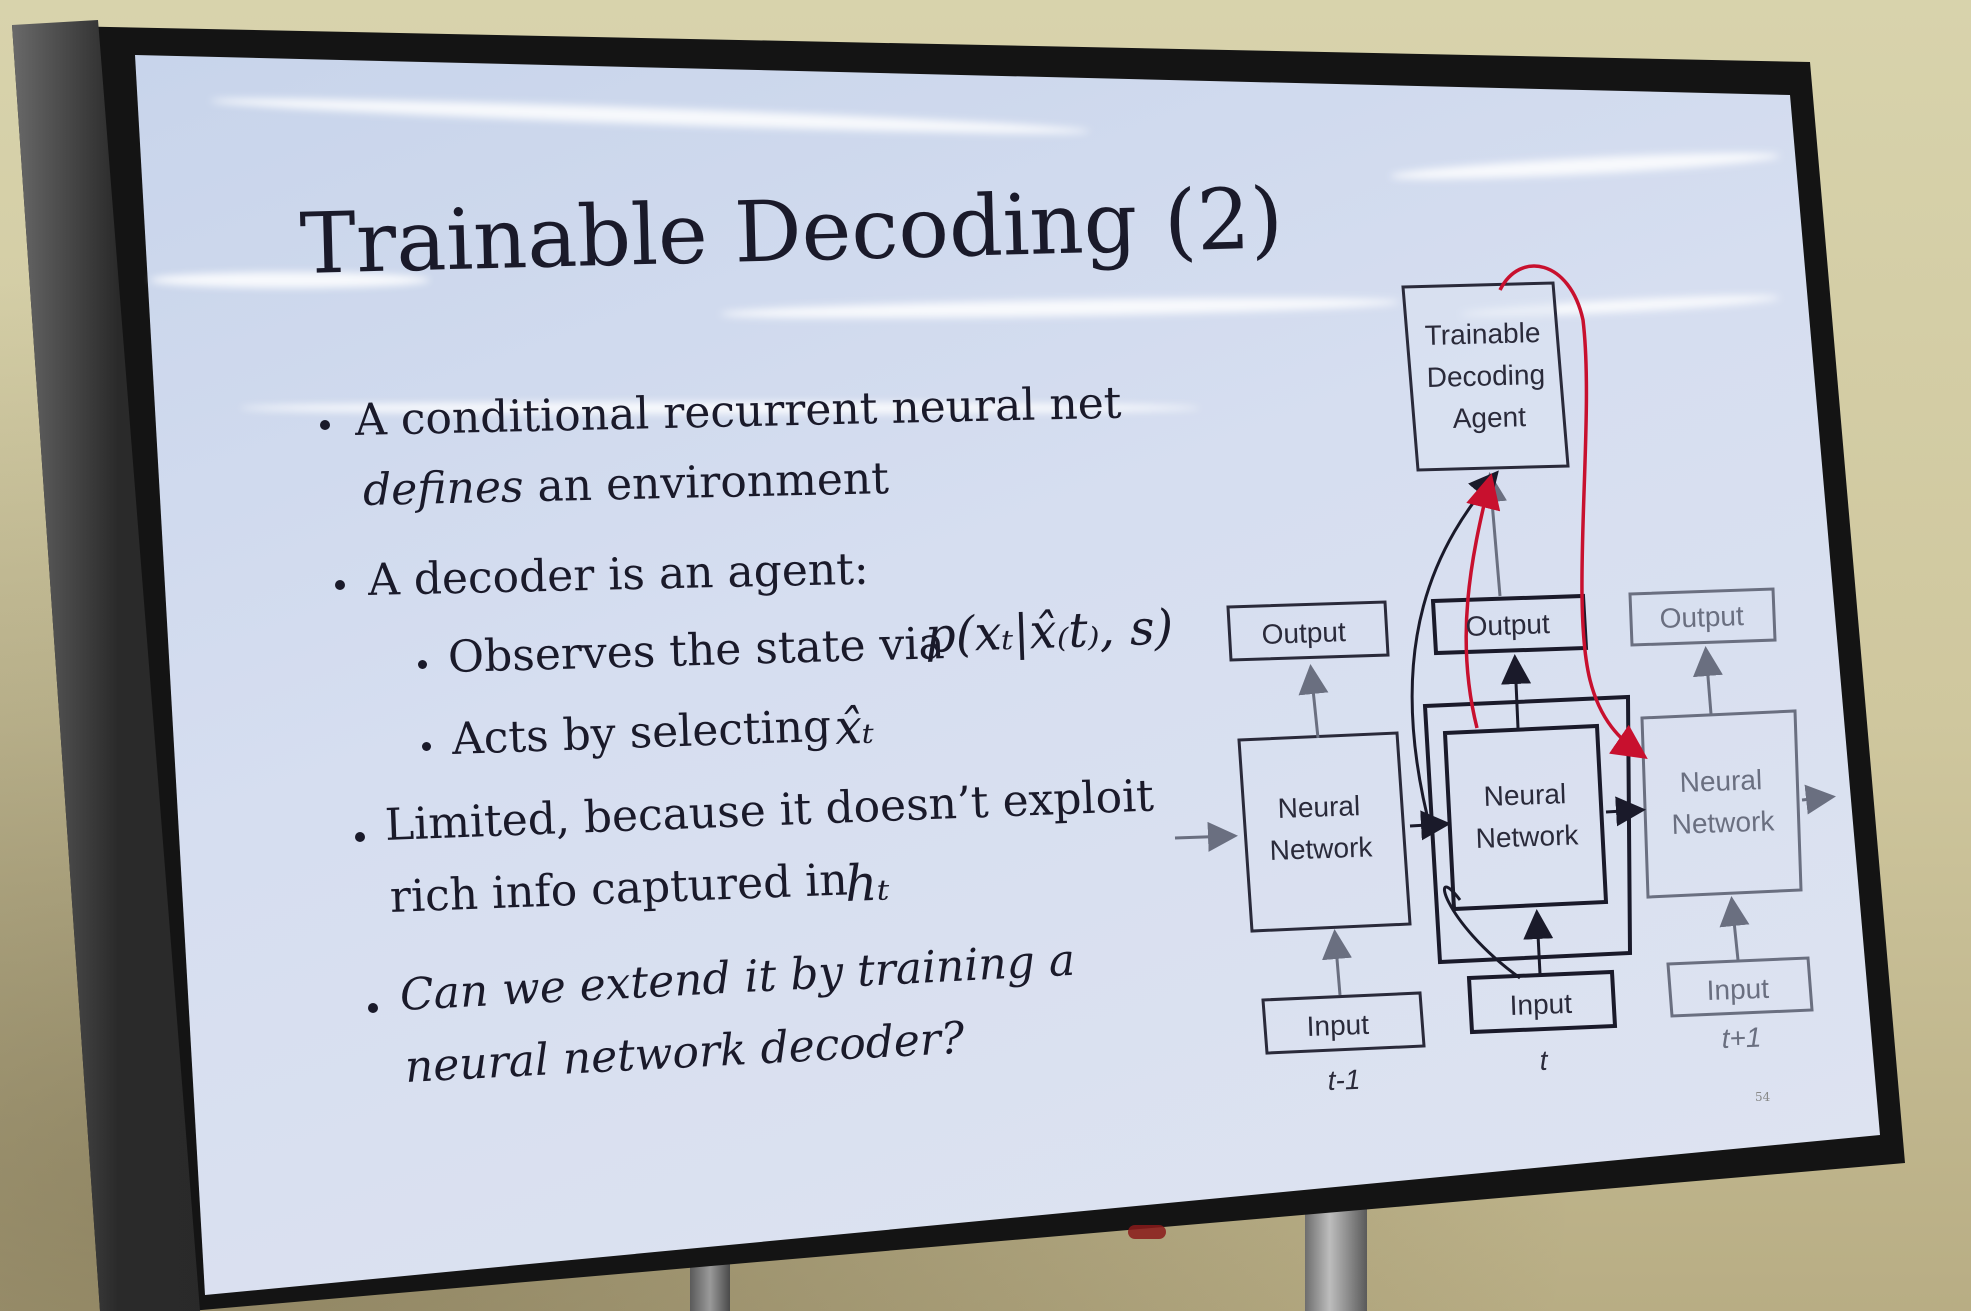 The height and width of the screenshot is (1311, 1971). What do you see at coordinates (1482, 334) in the screenshot?
I see `agent-label-line1: Trainable` at bounding box center [1482, 334].